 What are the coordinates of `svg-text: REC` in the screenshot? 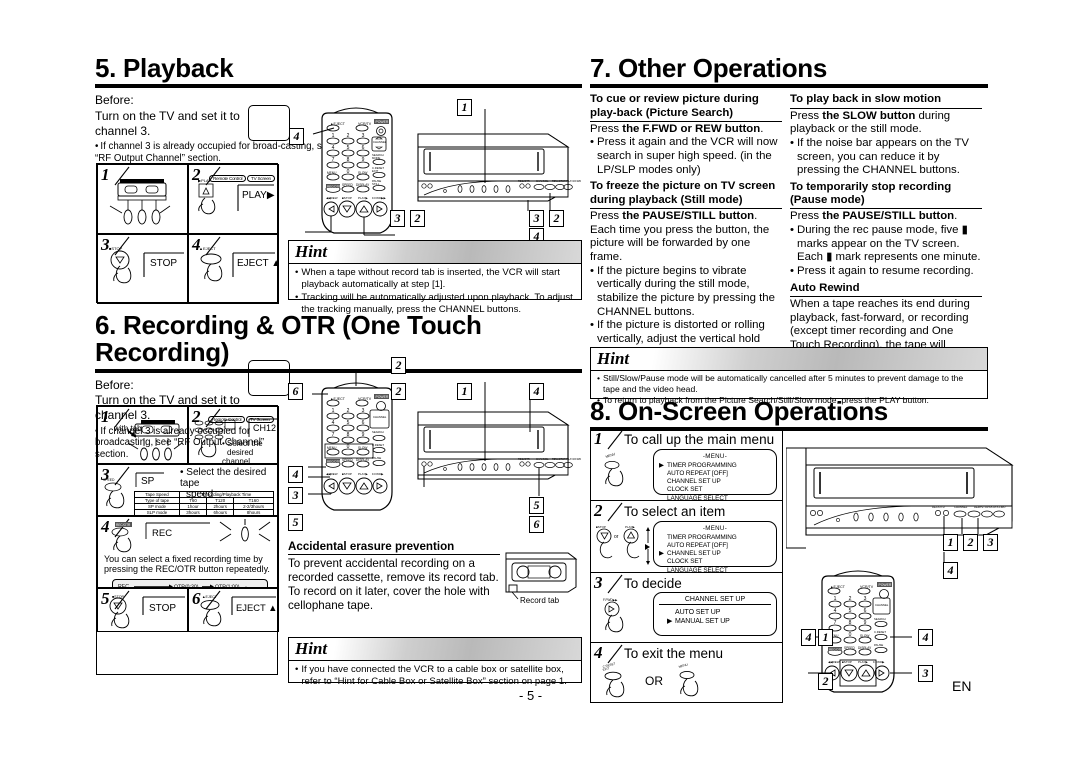 It's located at (162, 533).